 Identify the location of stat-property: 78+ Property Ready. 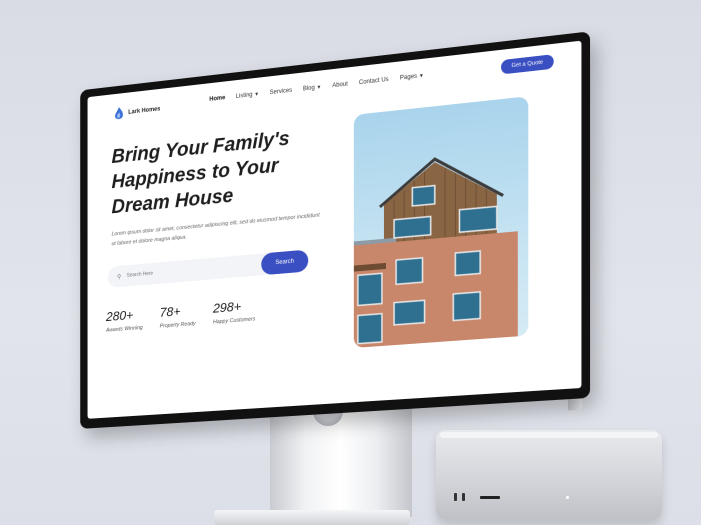
(177, 316).